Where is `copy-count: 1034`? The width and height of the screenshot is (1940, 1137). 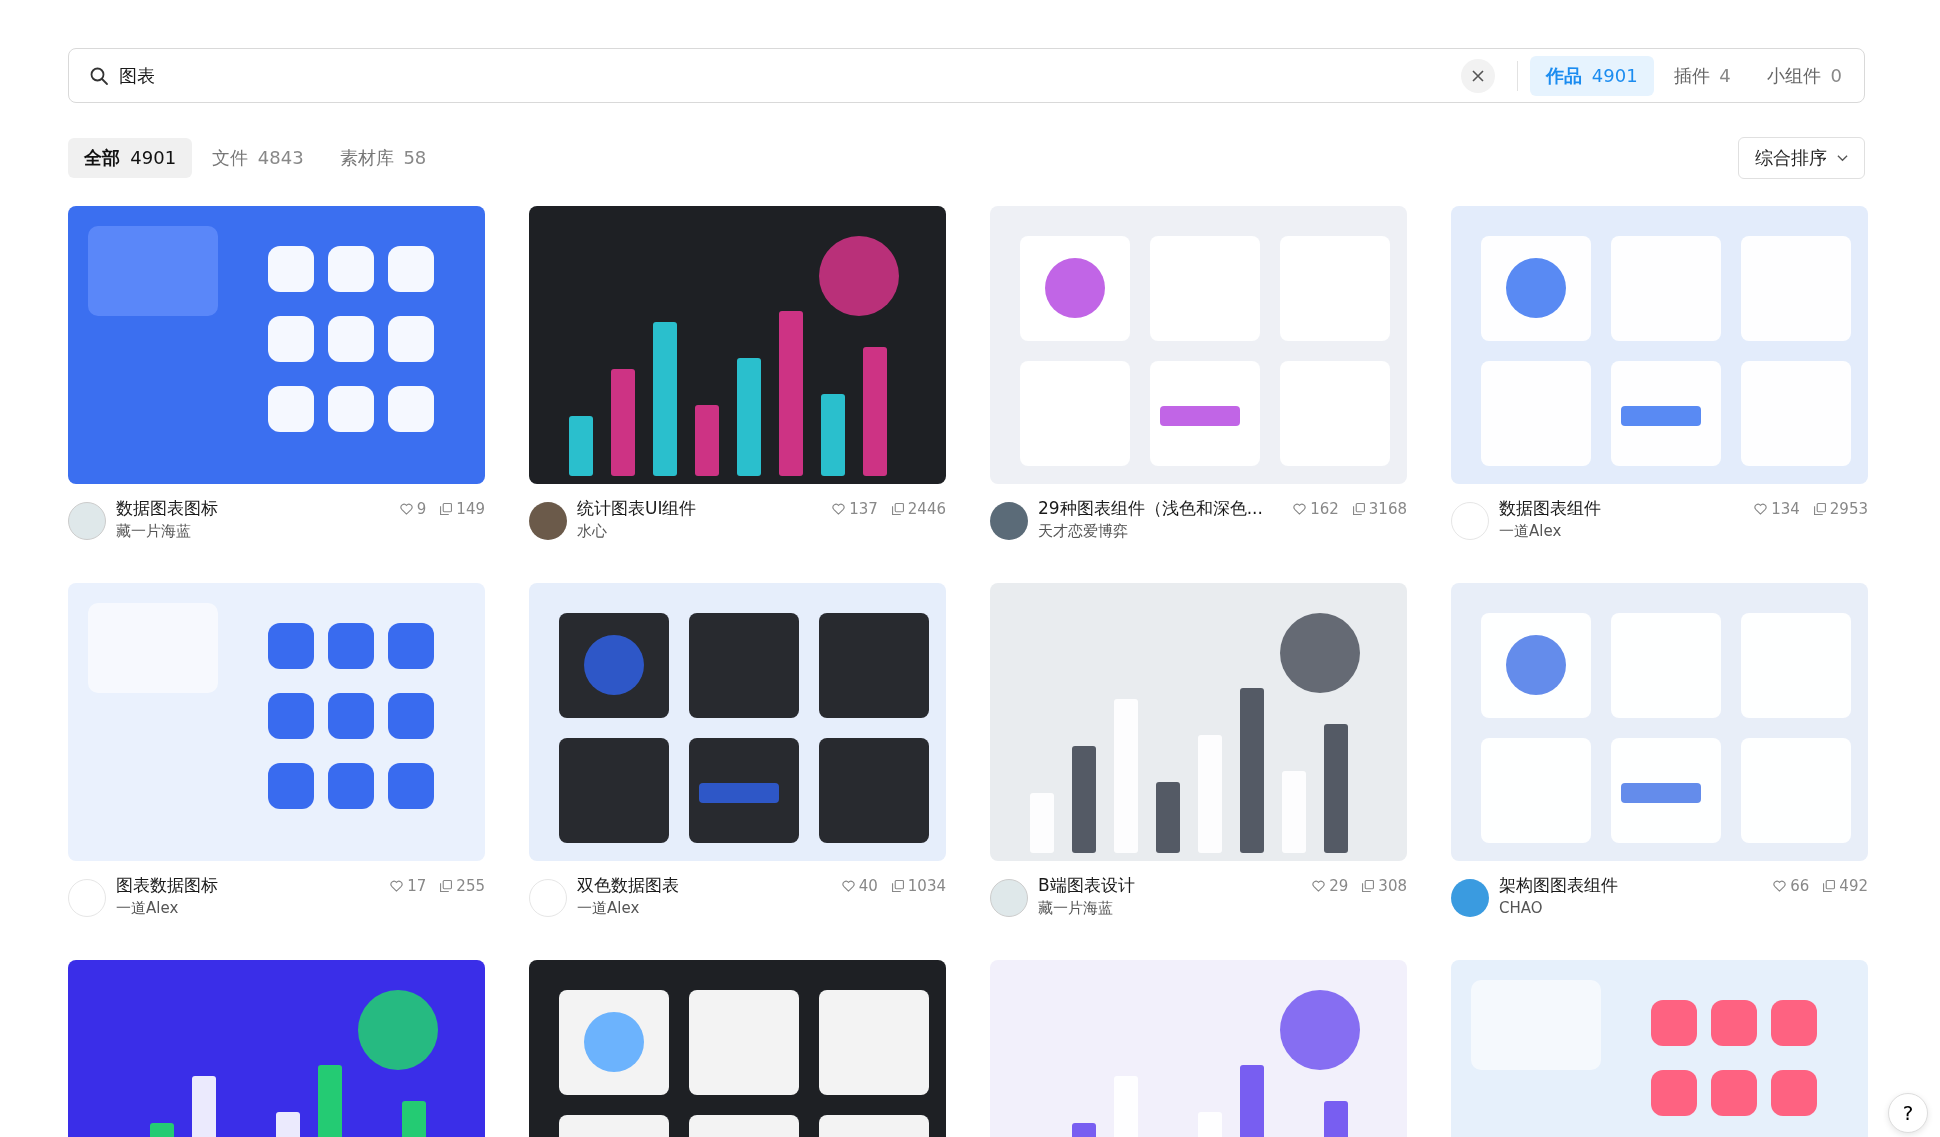
copy-count: 1034 is located at coordinates (926, 886).